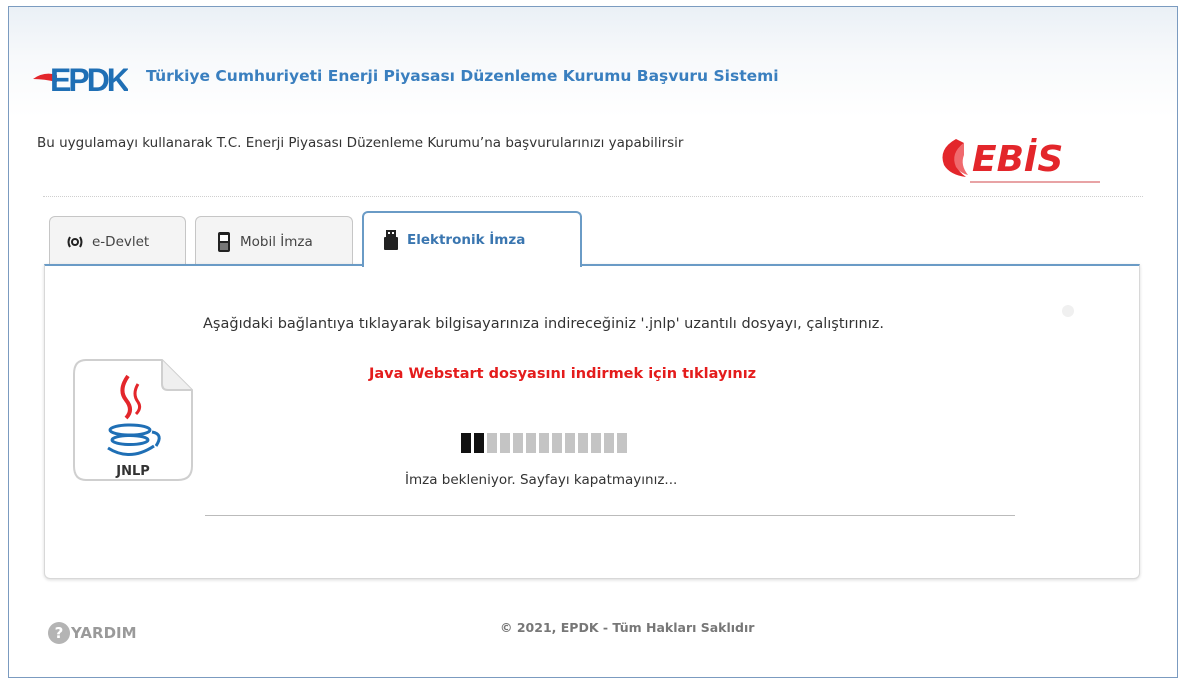 The image size is (1184, 682). I want to click on epdk-logo: EPDK, so click(80, 80).